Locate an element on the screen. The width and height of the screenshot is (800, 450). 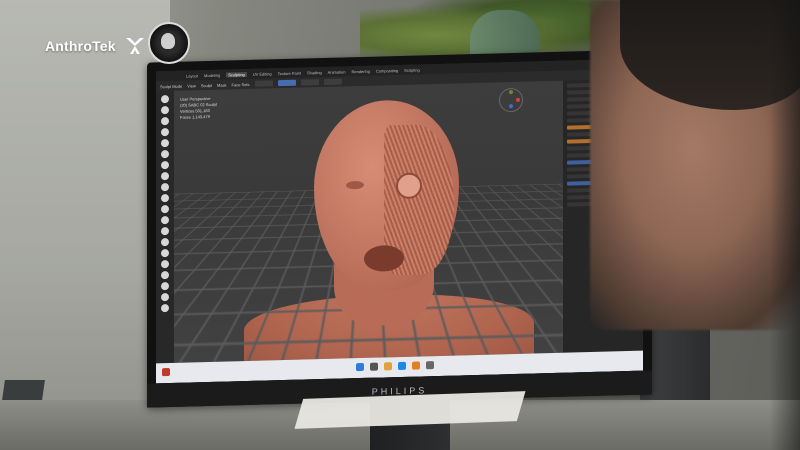
inflate-brush-icon is located at coordinates (165, 143).